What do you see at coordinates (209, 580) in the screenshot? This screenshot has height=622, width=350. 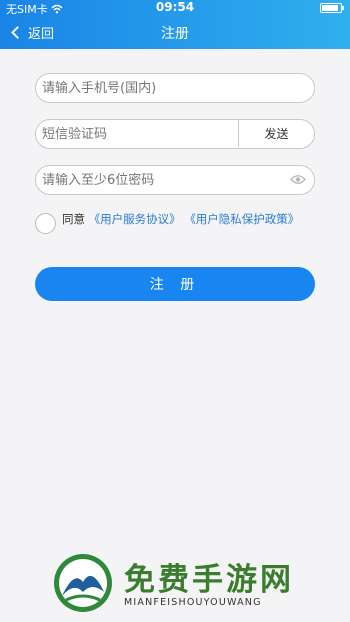 I see `watermark-title: 免费手游网` at bounding box center [209, 580].